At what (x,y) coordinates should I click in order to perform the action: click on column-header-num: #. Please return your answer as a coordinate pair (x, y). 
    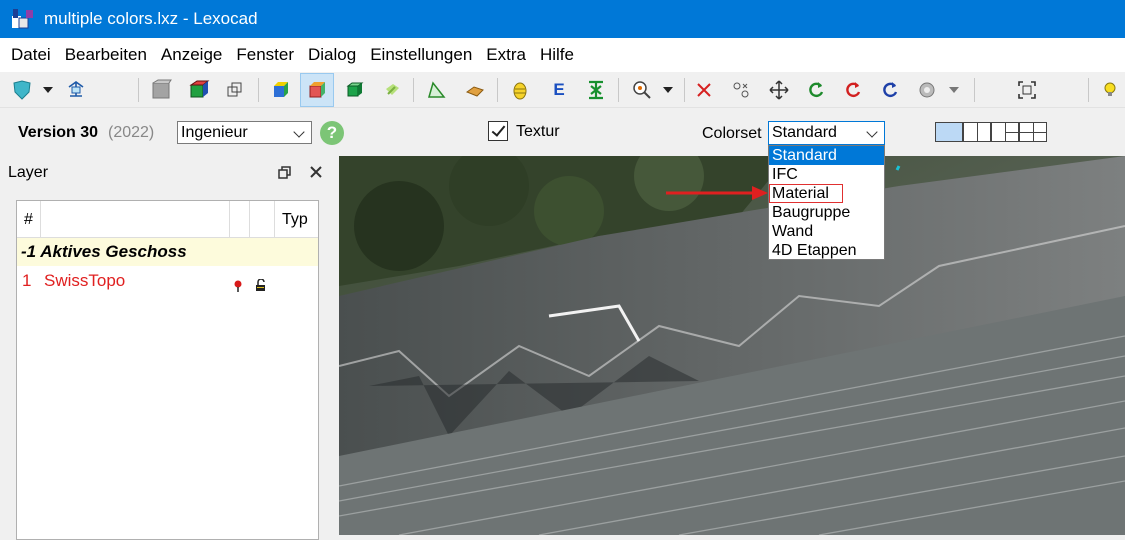
    Looking at the image, I should click on (29, 219).